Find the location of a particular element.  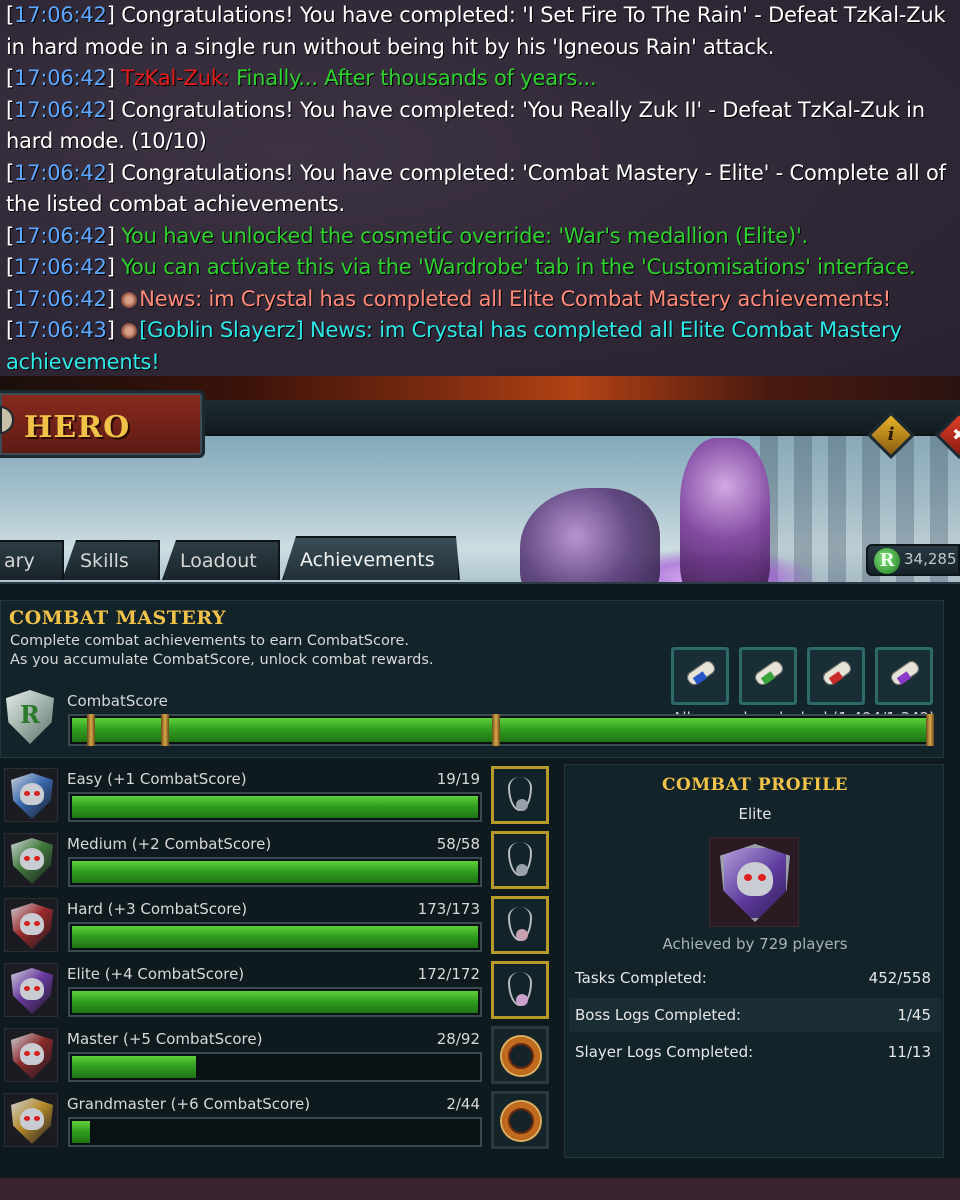

elite-emblem-icon is located at coordinates (754, 882).